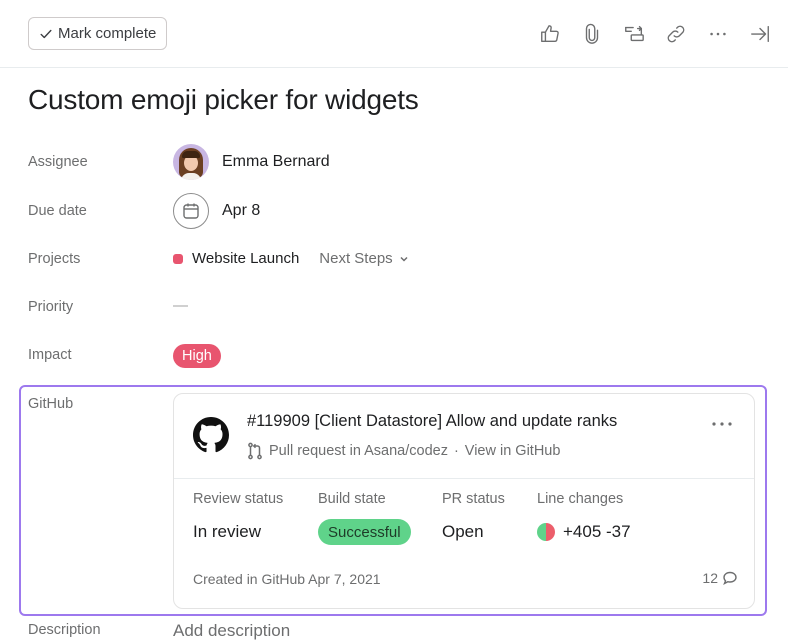 The height and width of the screenshot is (642, 788). I want to click on assignee-field: Emma Bernard, so click(251, 162).